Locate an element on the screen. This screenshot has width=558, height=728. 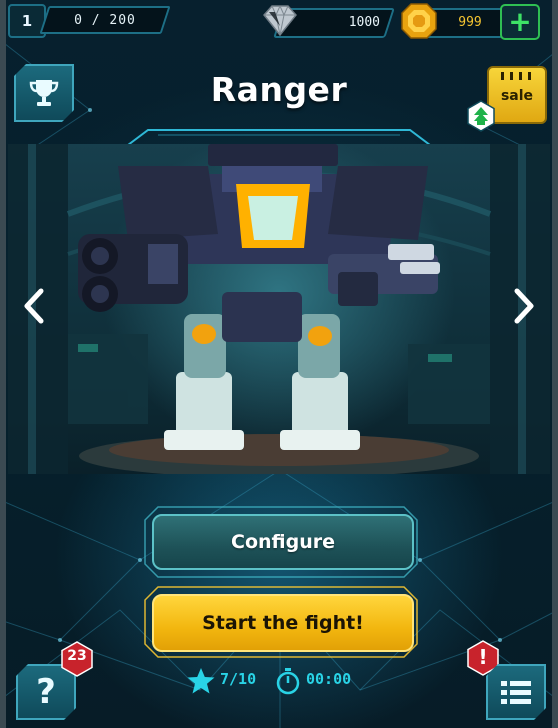
help-notification-count: 23 is located at coordinates (77, 656).